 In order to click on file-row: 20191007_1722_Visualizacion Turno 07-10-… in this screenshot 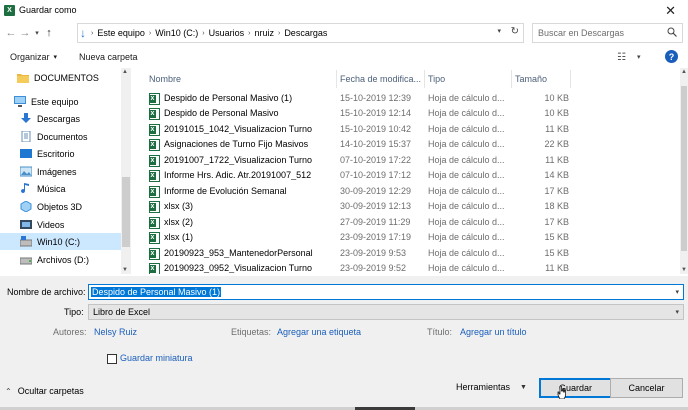, I will do `click(405, 161)`.